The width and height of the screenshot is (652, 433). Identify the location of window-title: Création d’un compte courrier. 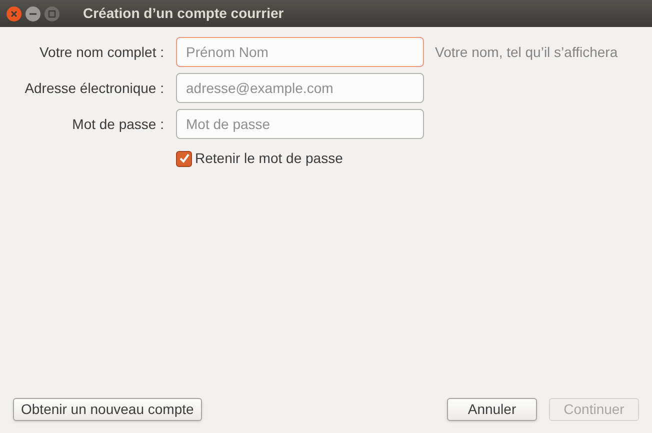
(183, 13).